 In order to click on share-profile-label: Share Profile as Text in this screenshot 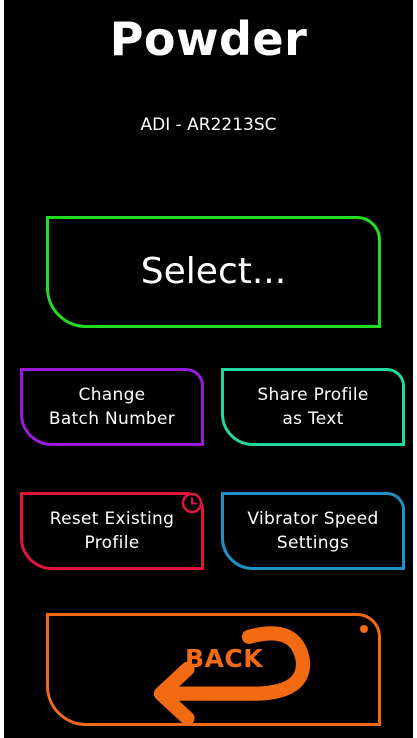, I will do `click(313, 407)`.